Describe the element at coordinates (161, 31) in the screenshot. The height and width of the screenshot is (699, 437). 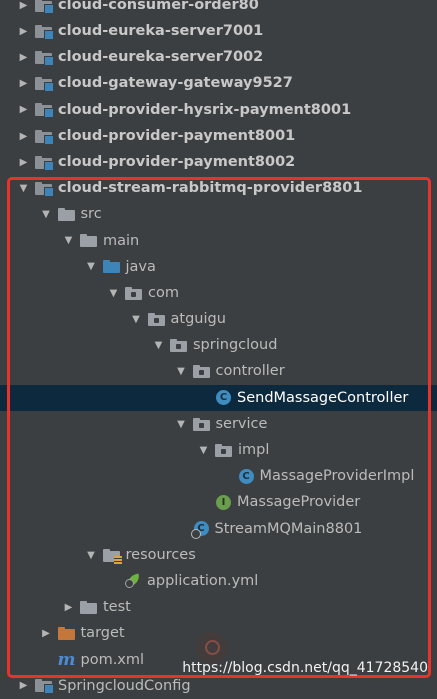
I see `tree-node-label: cloud-eureka-server7001` at that location.